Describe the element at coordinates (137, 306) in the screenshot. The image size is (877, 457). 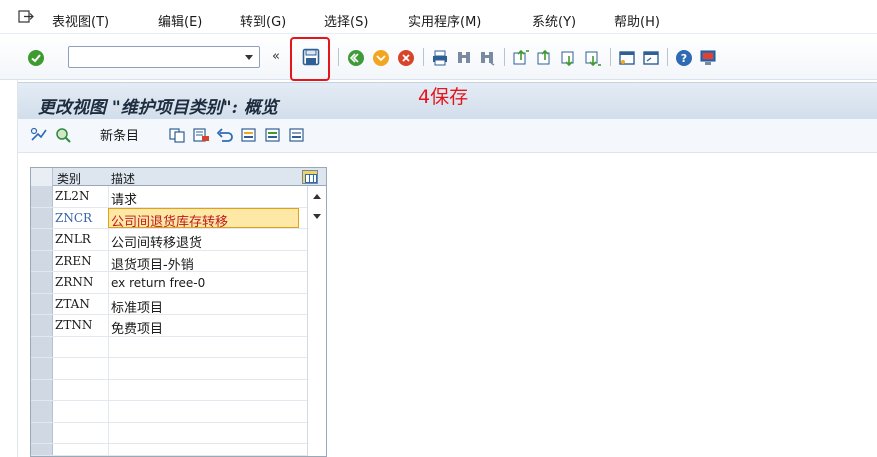
I see `description-cell: 标准项目` at that location.